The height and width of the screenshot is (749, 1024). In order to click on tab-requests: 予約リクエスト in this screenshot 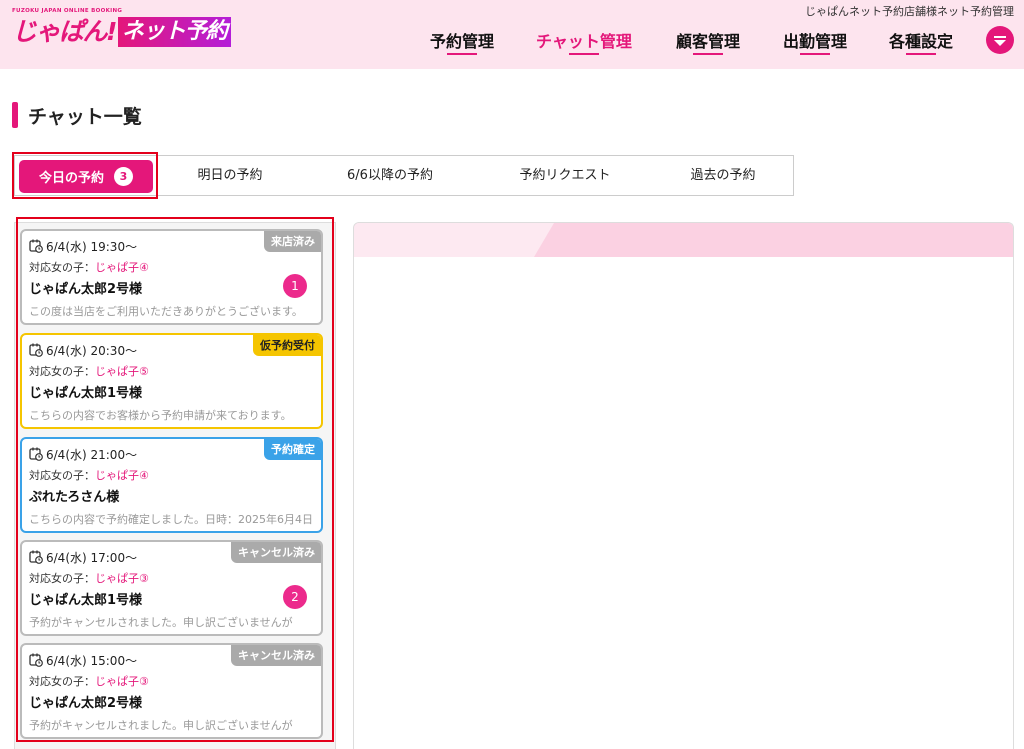, I will do `click(565, 175)`.